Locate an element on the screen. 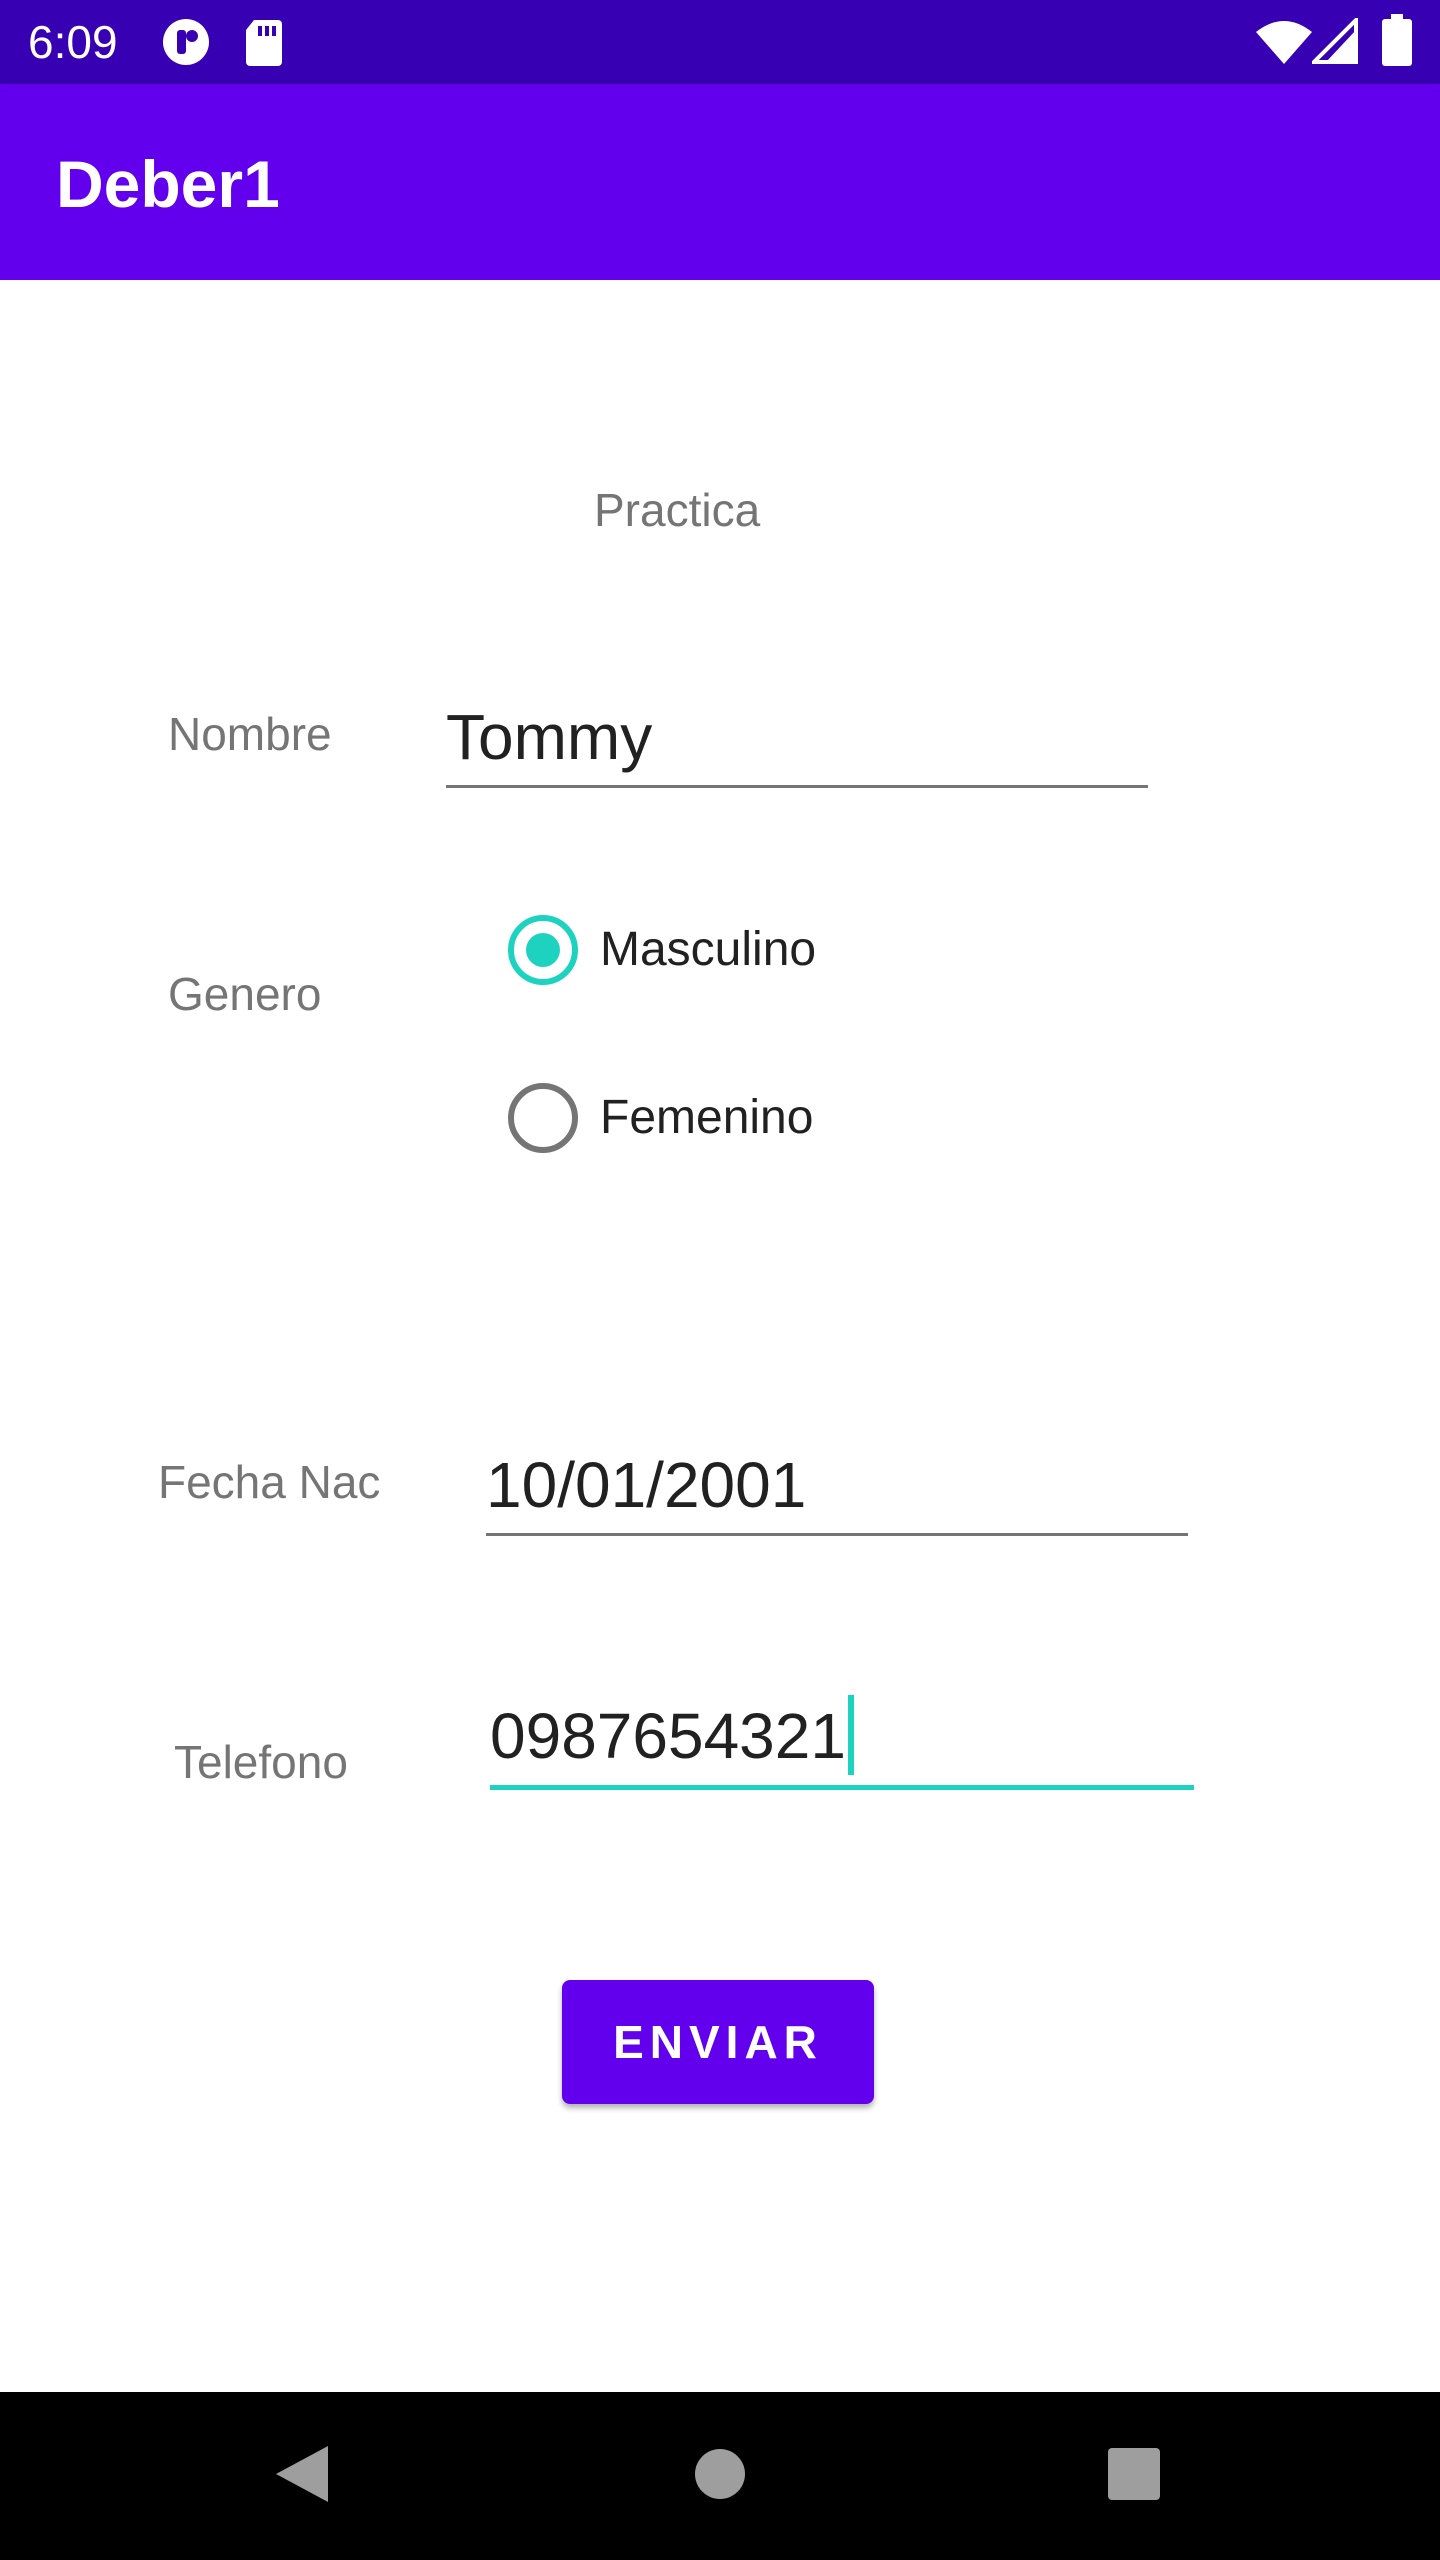 Image resolution: width=1440 pixels, height=2560 pixels. recents-icon is located at coordinates (1134, 2474).